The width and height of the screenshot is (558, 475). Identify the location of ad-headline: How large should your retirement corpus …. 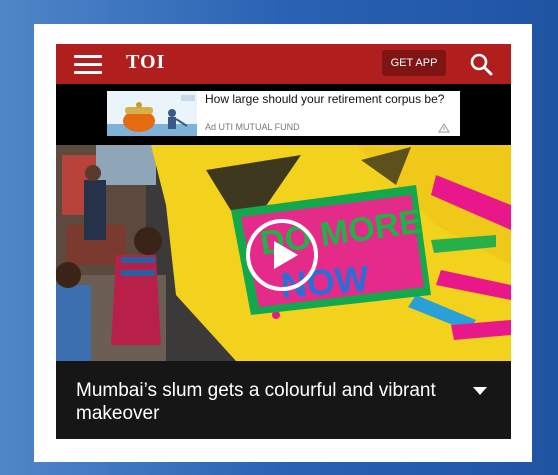
(325, 99).